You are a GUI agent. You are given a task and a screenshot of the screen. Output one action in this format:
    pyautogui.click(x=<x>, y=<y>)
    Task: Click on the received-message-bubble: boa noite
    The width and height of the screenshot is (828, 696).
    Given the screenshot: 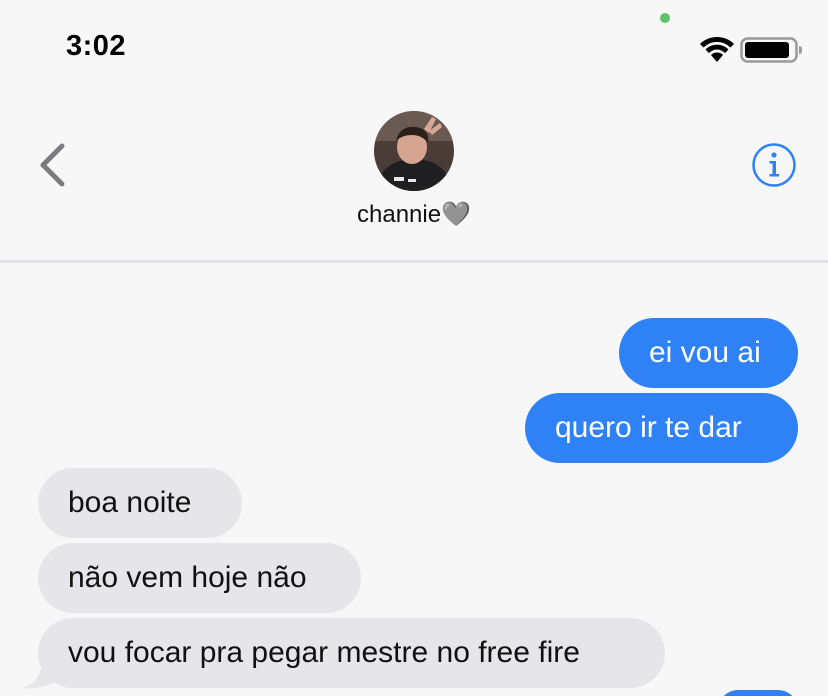 What is the action you would take?
    pyautogui.click(x=140, y=503)
    